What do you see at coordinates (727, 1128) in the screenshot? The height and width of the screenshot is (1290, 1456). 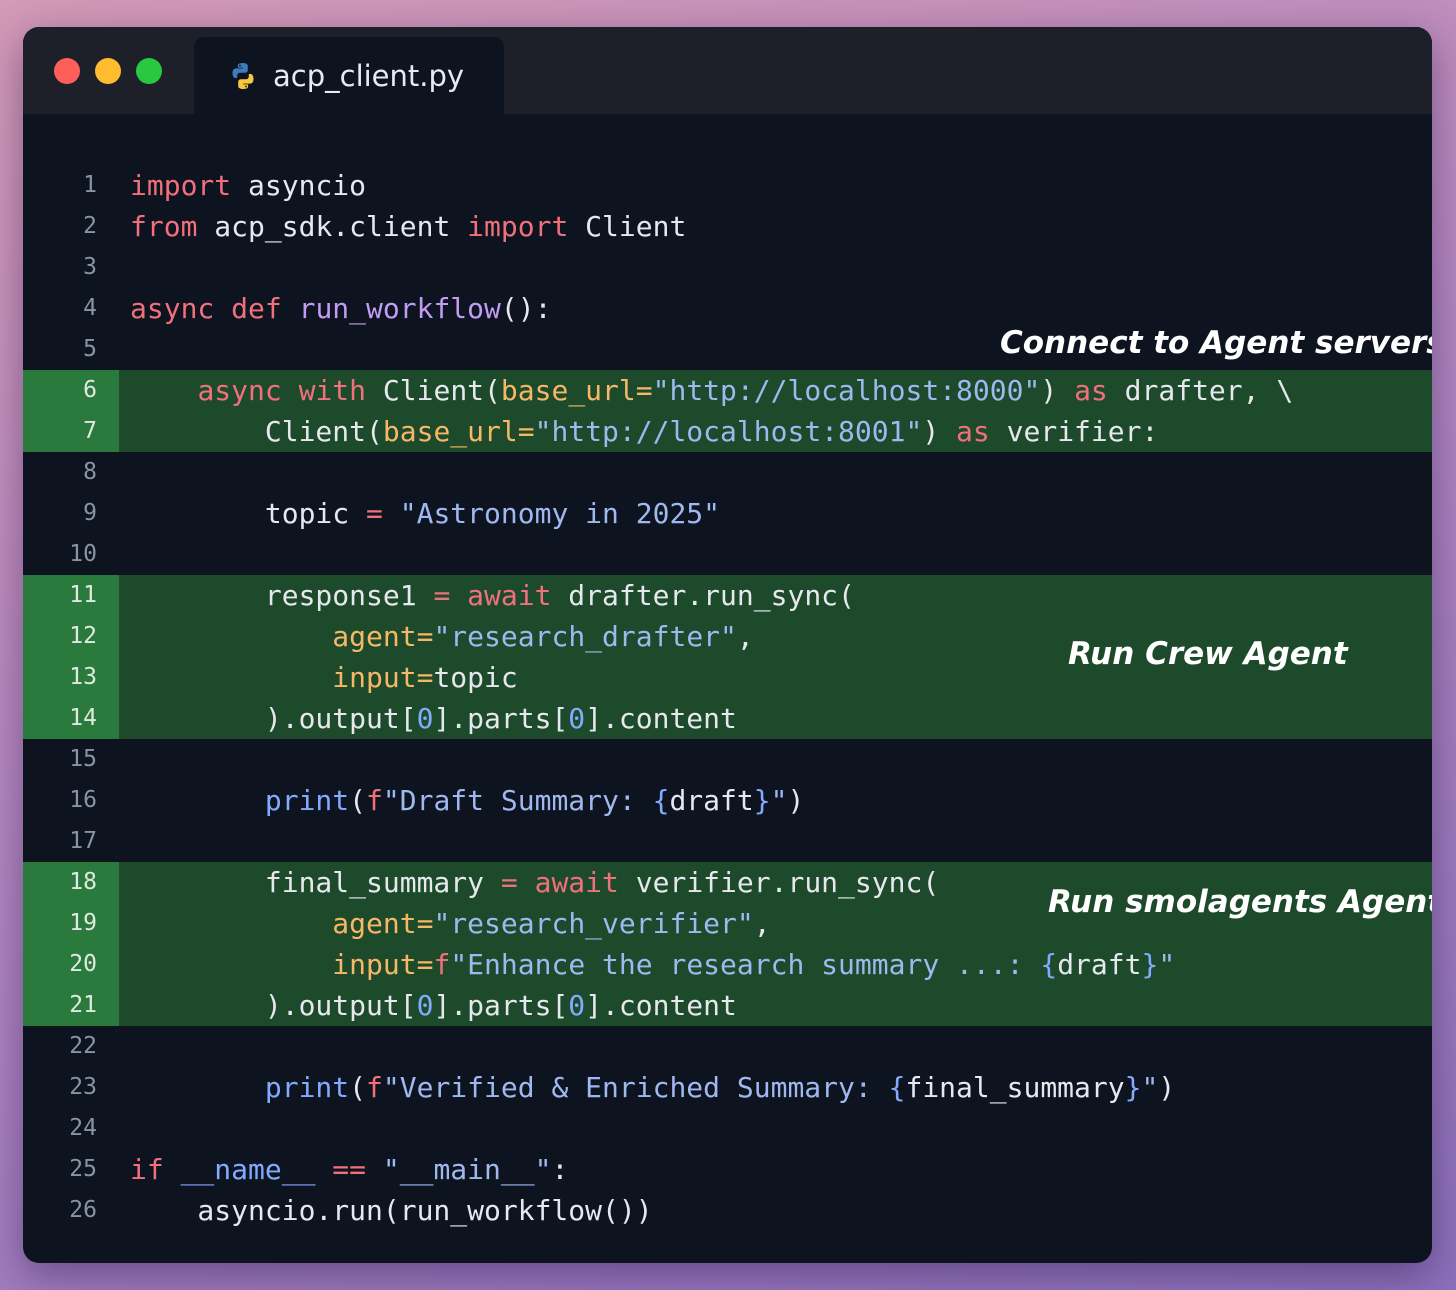 I see `code-line: 24` at bounding box center [727, 1128].